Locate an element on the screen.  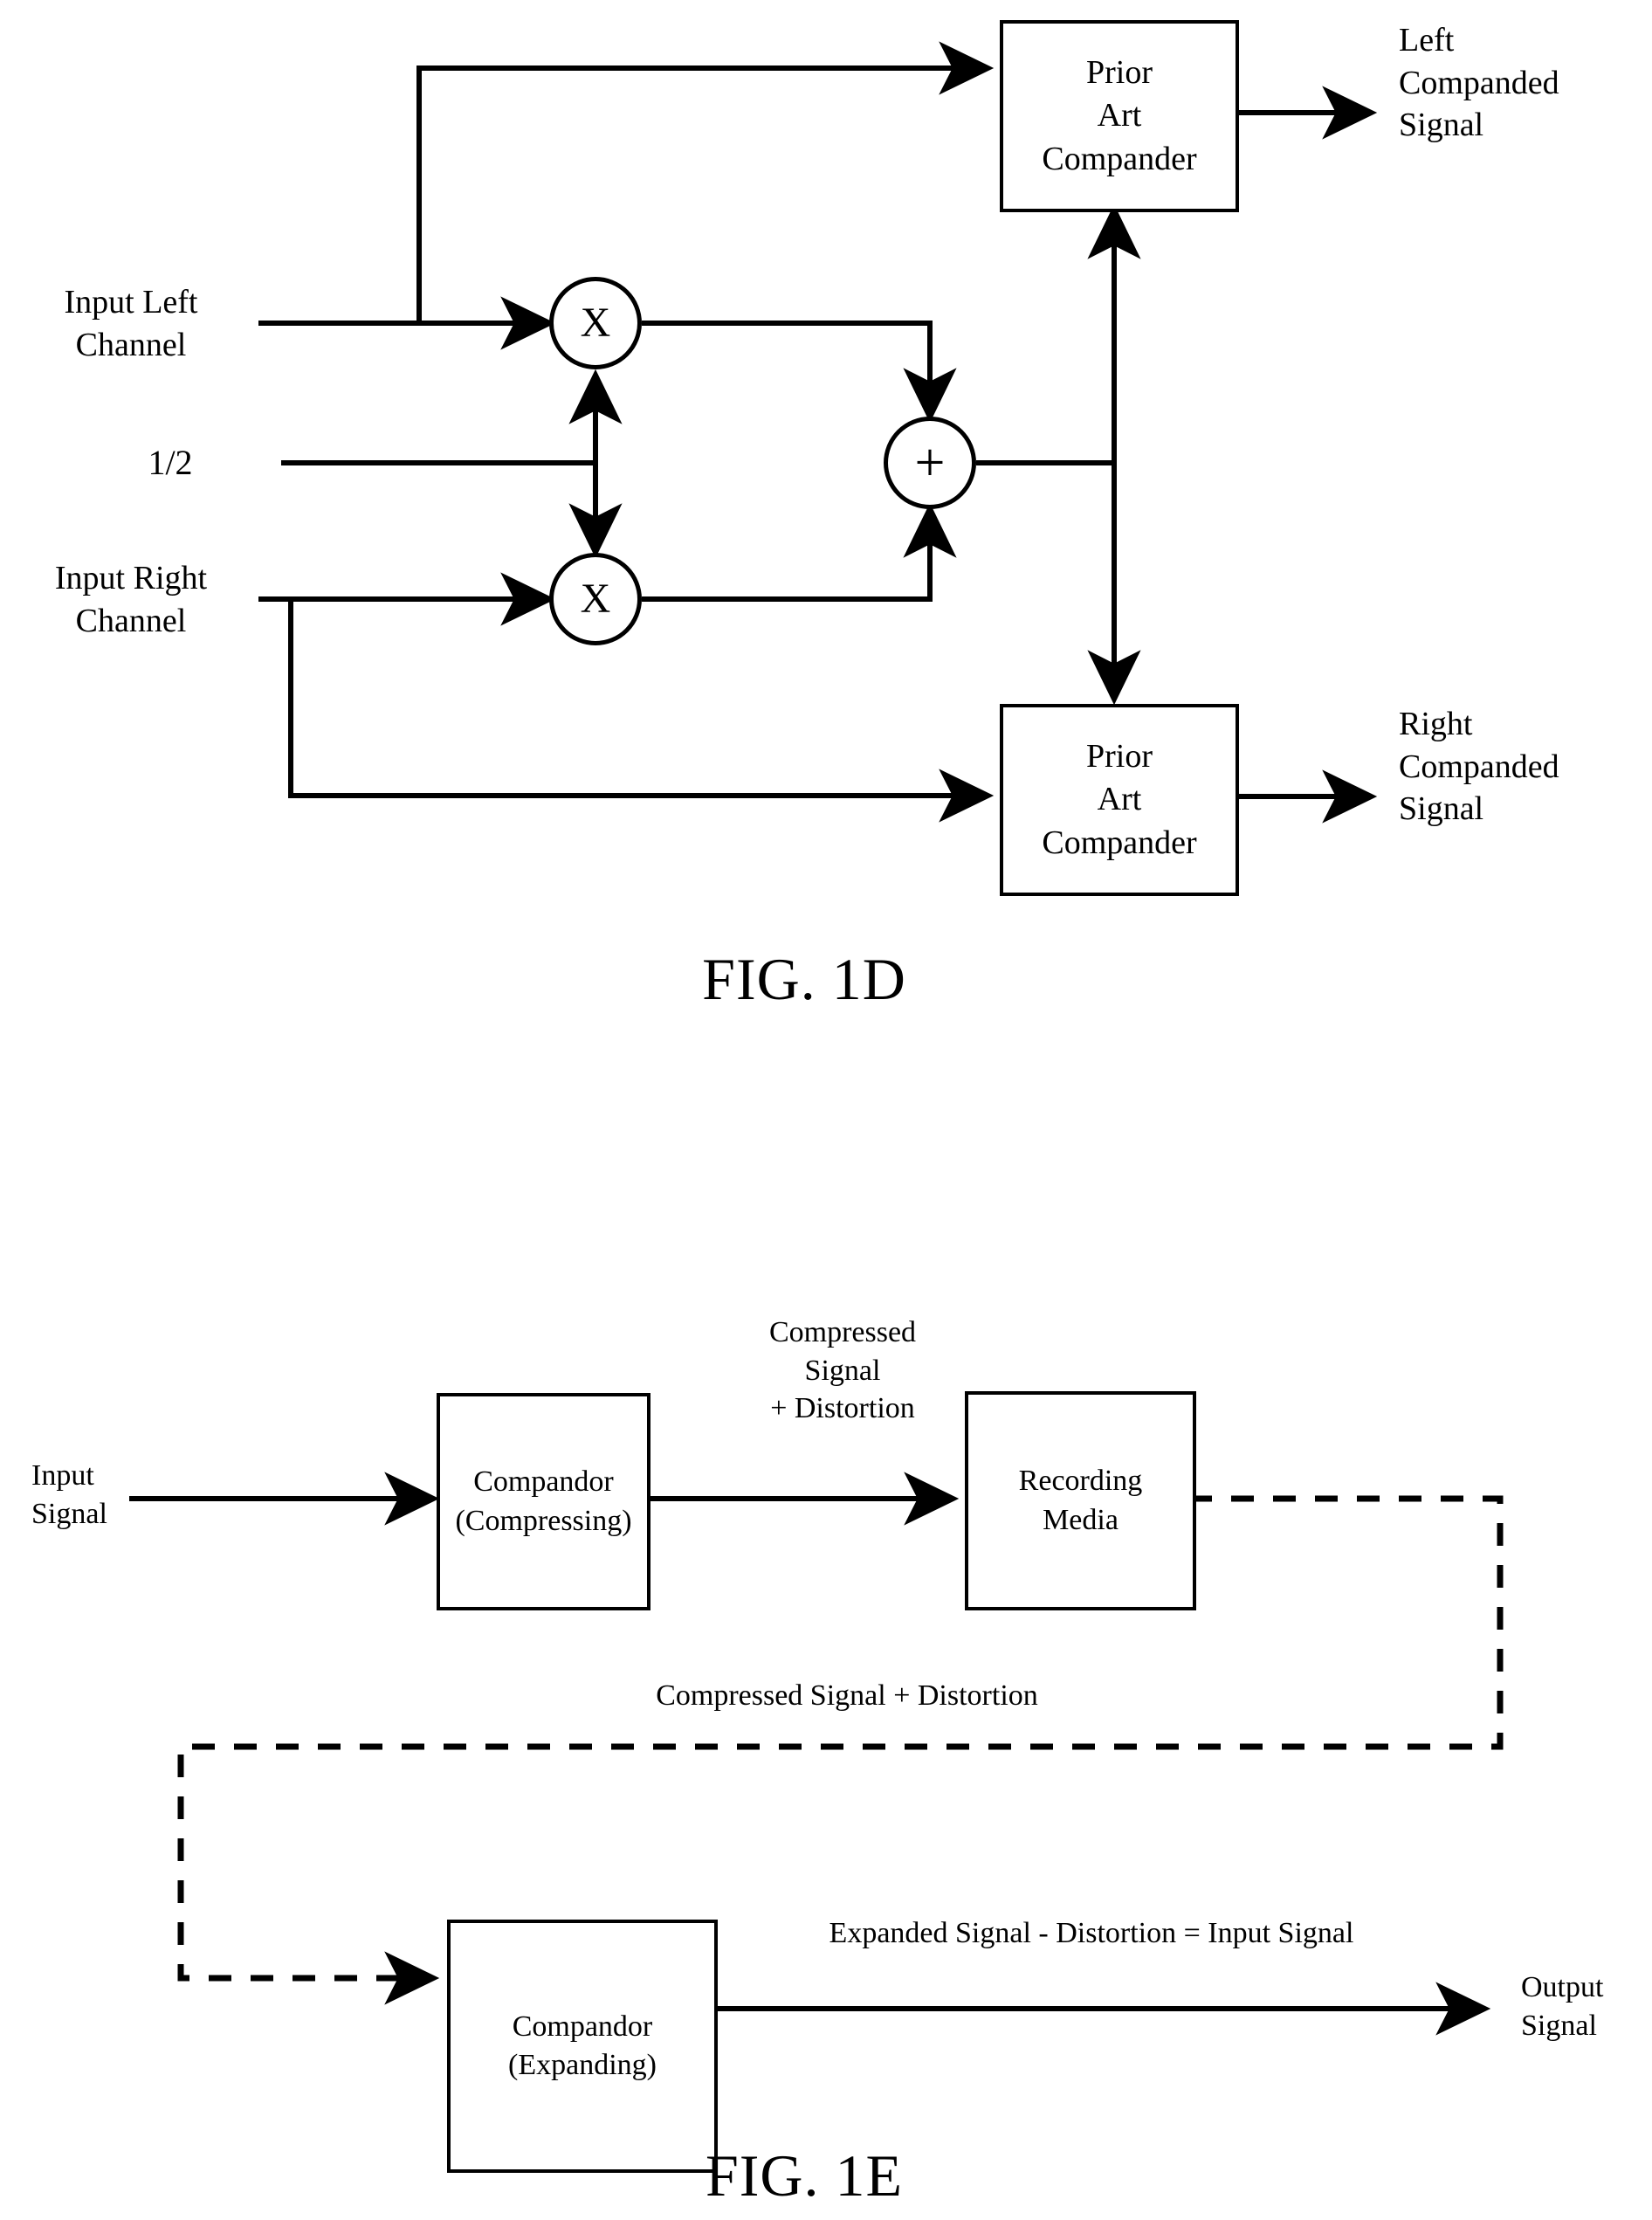
fig-1e-title: FIG. 1E is located at coordinates (804, 2175).